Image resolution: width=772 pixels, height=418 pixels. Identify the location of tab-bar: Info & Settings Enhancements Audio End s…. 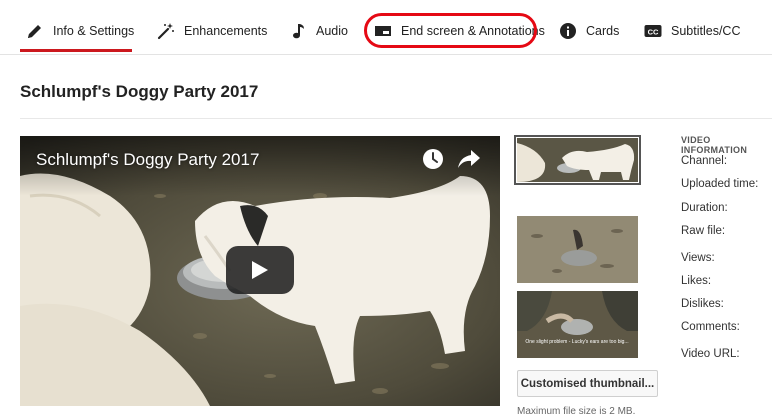
(386, 27).